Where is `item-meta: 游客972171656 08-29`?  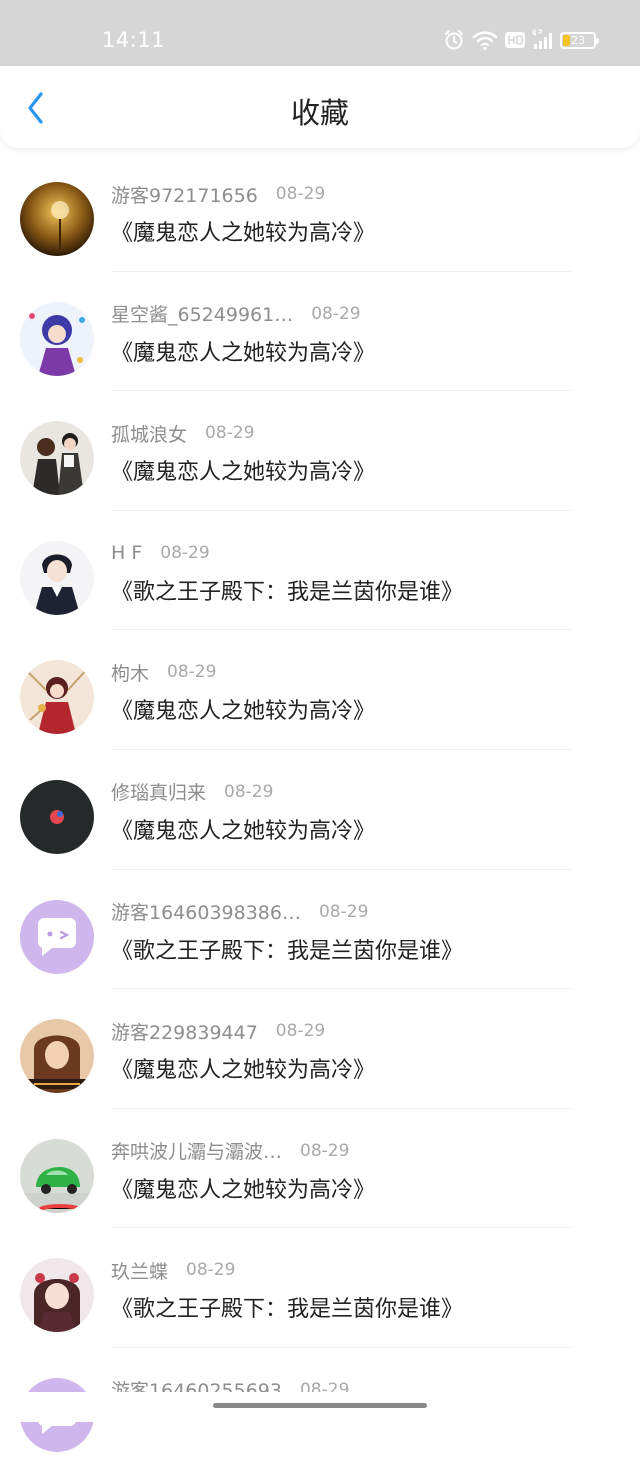 item-meta: 游客972171656 08-29 is located at coordinates (218, 194).